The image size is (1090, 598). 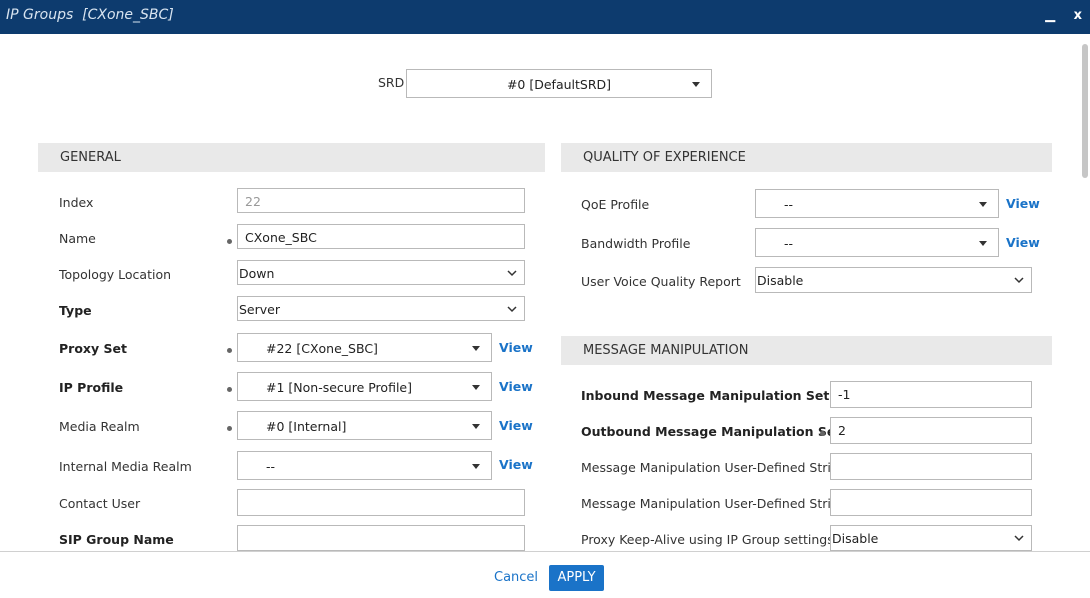 What do you see at coordinates (666, 350) in the screenshot?
I see `message-manipulation-section-title: MESSAGE MANIPULATION` at bounding box center [666, 350].